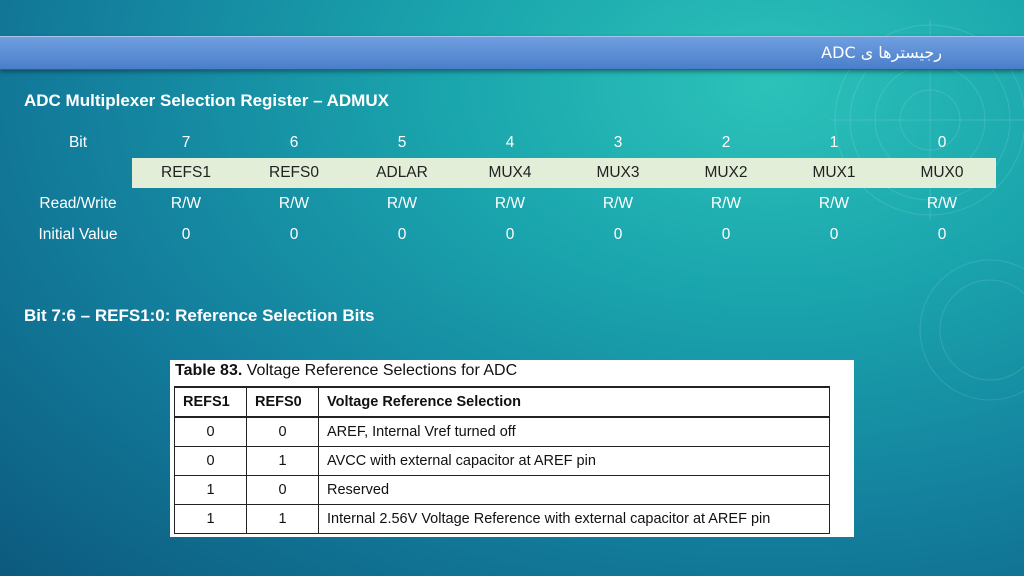 The width and height of the screenshot is (1024, 576). Describe the element at coordinates (574, 431) in the screenshot. I see `table-cell: AREF, Internal Vref turned off` at that location.